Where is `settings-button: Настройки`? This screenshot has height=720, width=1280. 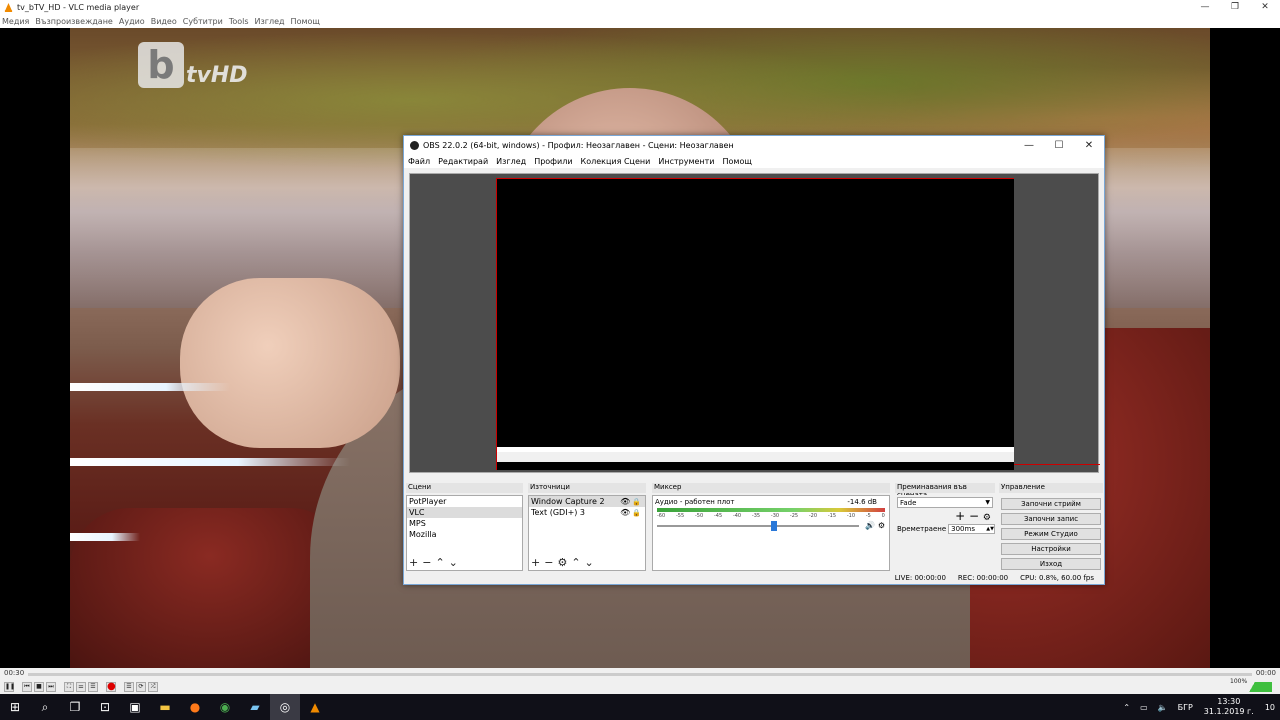
settings-button: Настройки is located at coordinates (1051, 549).